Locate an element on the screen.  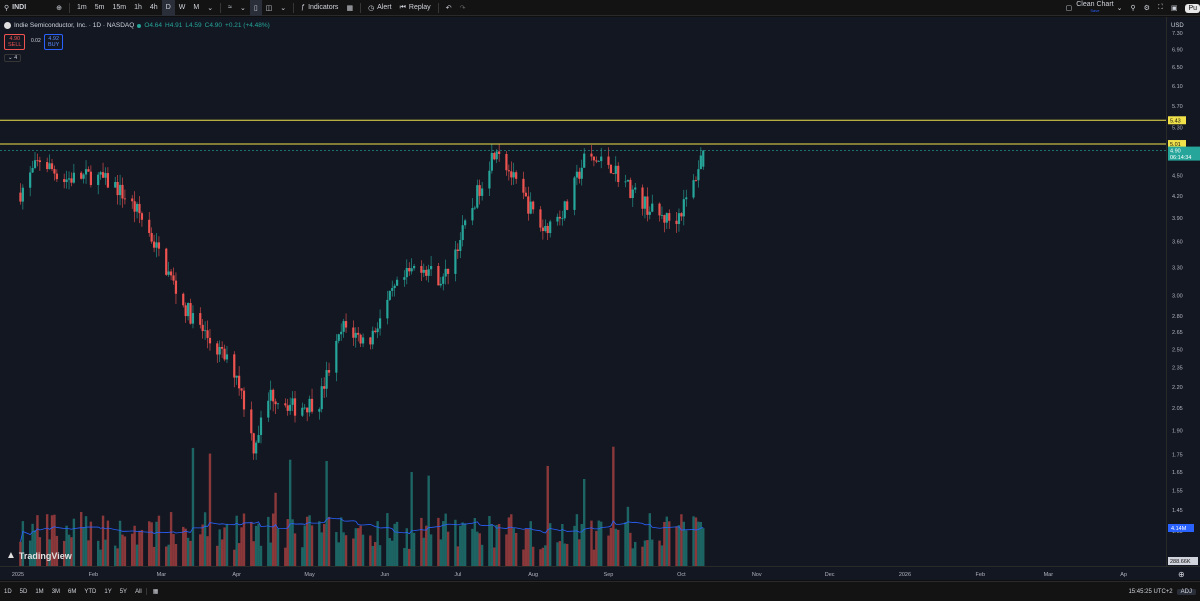
interval-m: M is located at coordinates (196, 8).